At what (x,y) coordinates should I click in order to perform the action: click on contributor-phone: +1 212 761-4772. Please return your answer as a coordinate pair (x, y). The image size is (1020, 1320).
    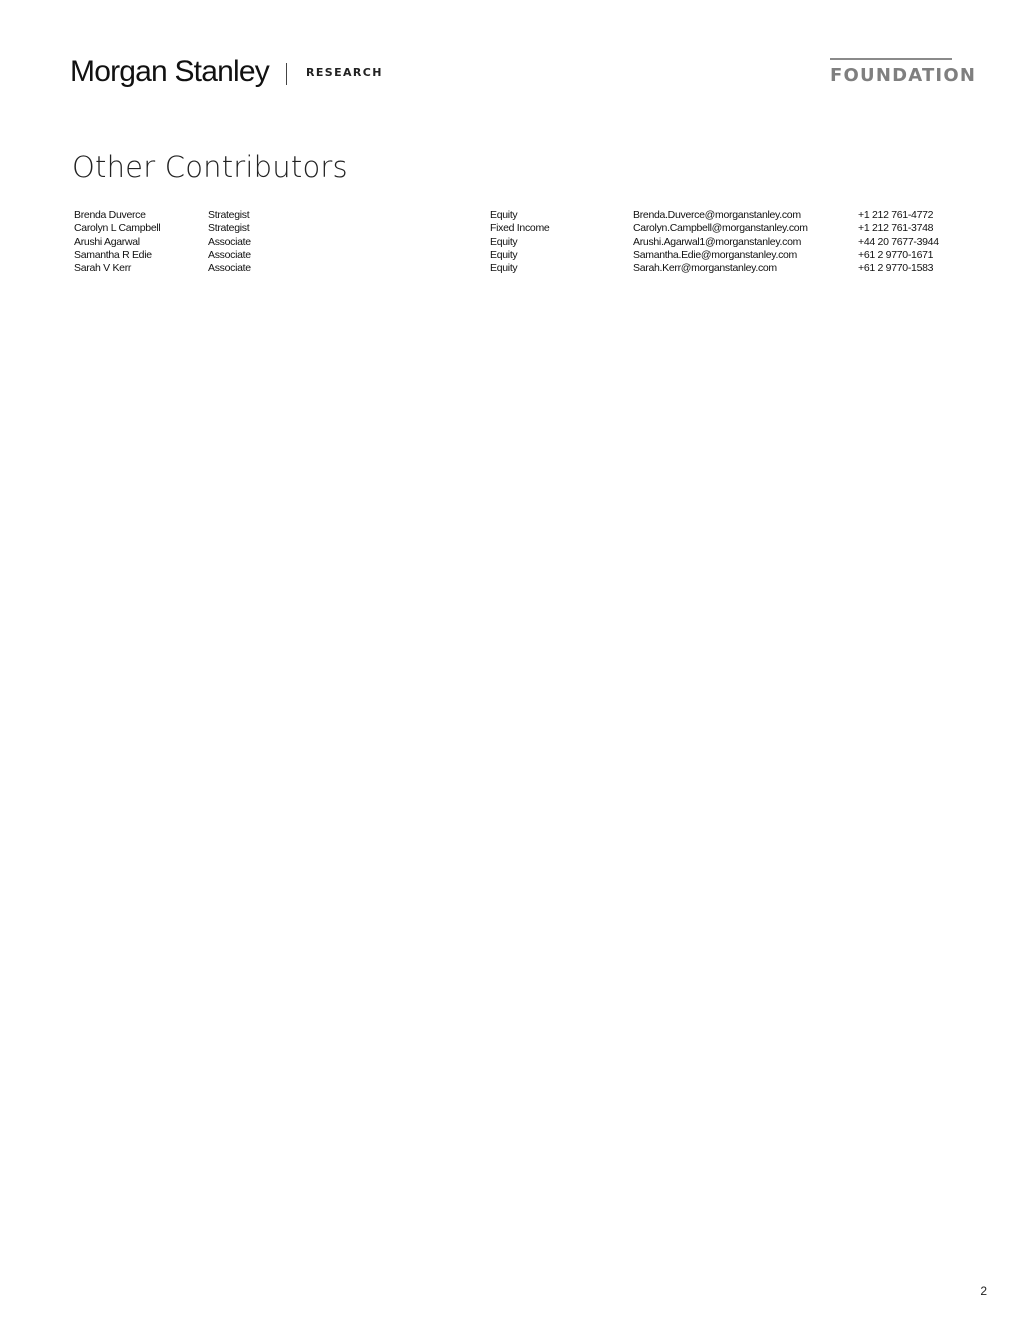
    Looking at the image, I should click on (896, 215).